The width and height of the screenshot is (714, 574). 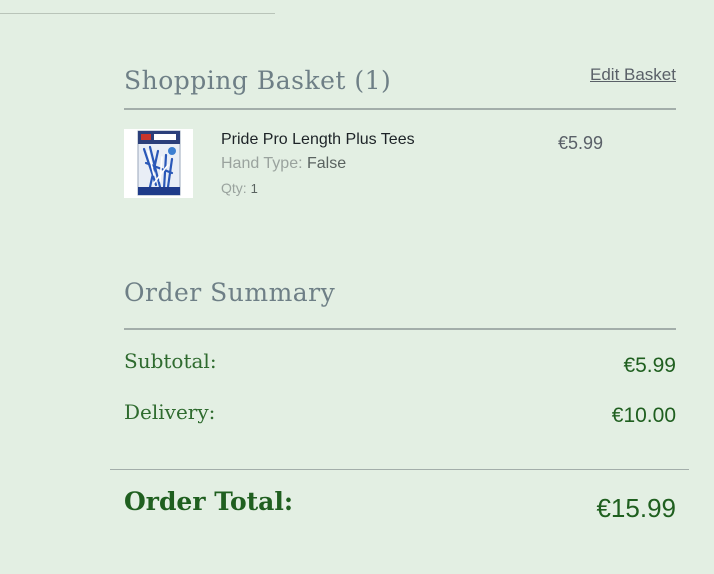 I want to click on order-total-value: €15.99, so click(x=636, y=508).